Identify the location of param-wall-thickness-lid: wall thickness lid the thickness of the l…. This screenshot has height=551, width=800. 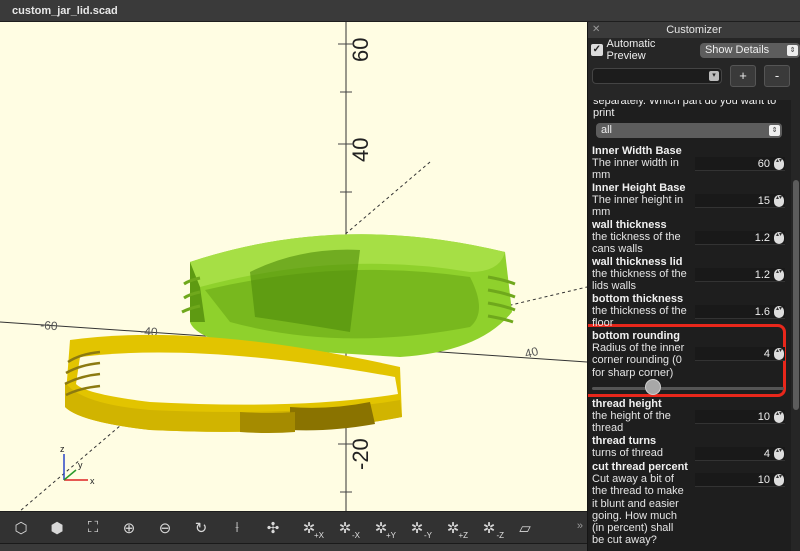
(690, 274).